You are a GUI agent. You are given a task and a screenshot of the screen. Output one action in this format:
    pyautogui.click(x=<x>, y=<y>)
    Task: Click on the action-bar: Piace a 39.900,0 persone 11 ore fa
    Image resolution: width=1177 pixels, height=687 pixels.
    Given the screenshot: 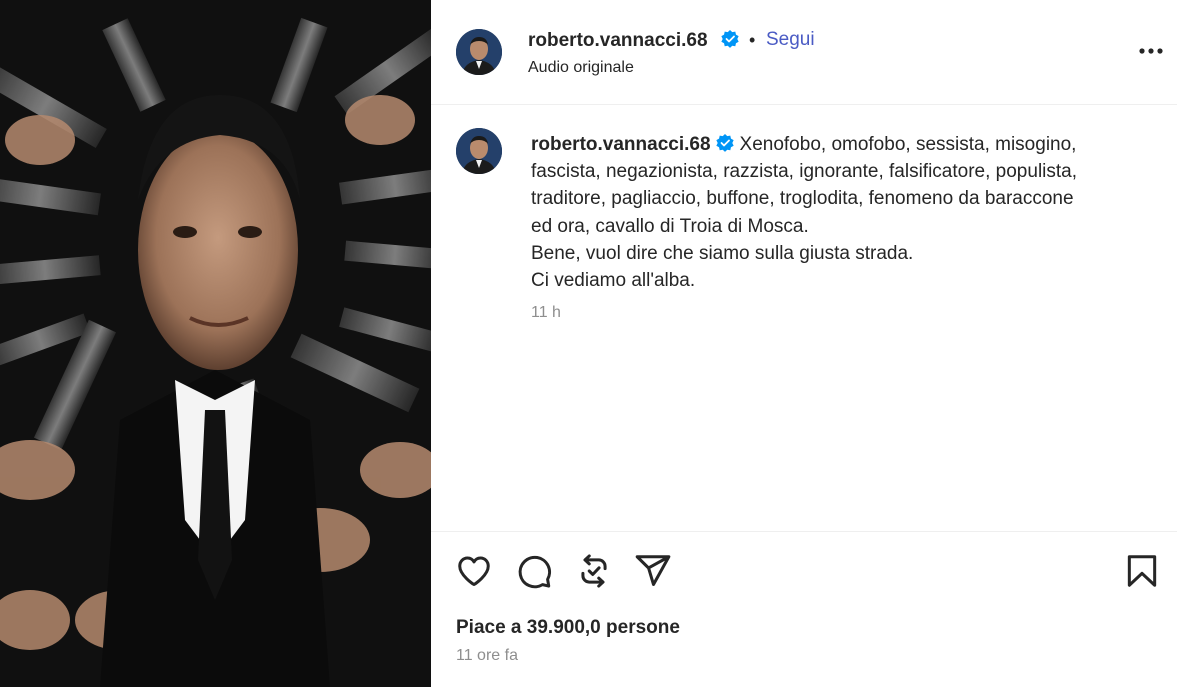 What is the action you would take?
    pyautogui.click(x=804, y=609)
    